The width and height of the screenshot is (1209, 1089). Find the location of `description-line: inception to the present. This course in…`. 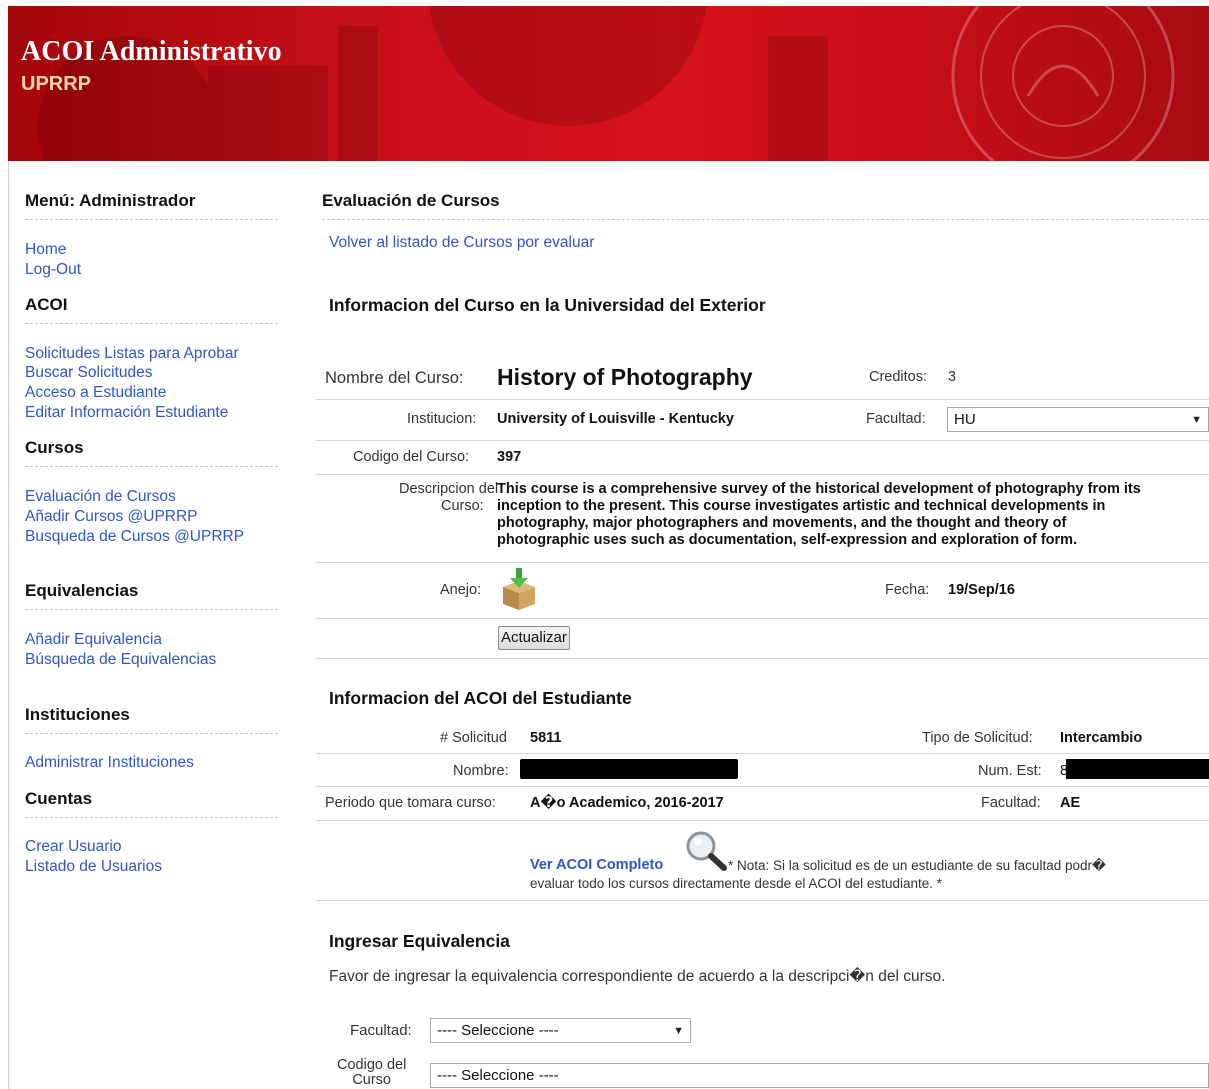

description-line: inception to the present. This course in… is located at coordinates (801, 506).